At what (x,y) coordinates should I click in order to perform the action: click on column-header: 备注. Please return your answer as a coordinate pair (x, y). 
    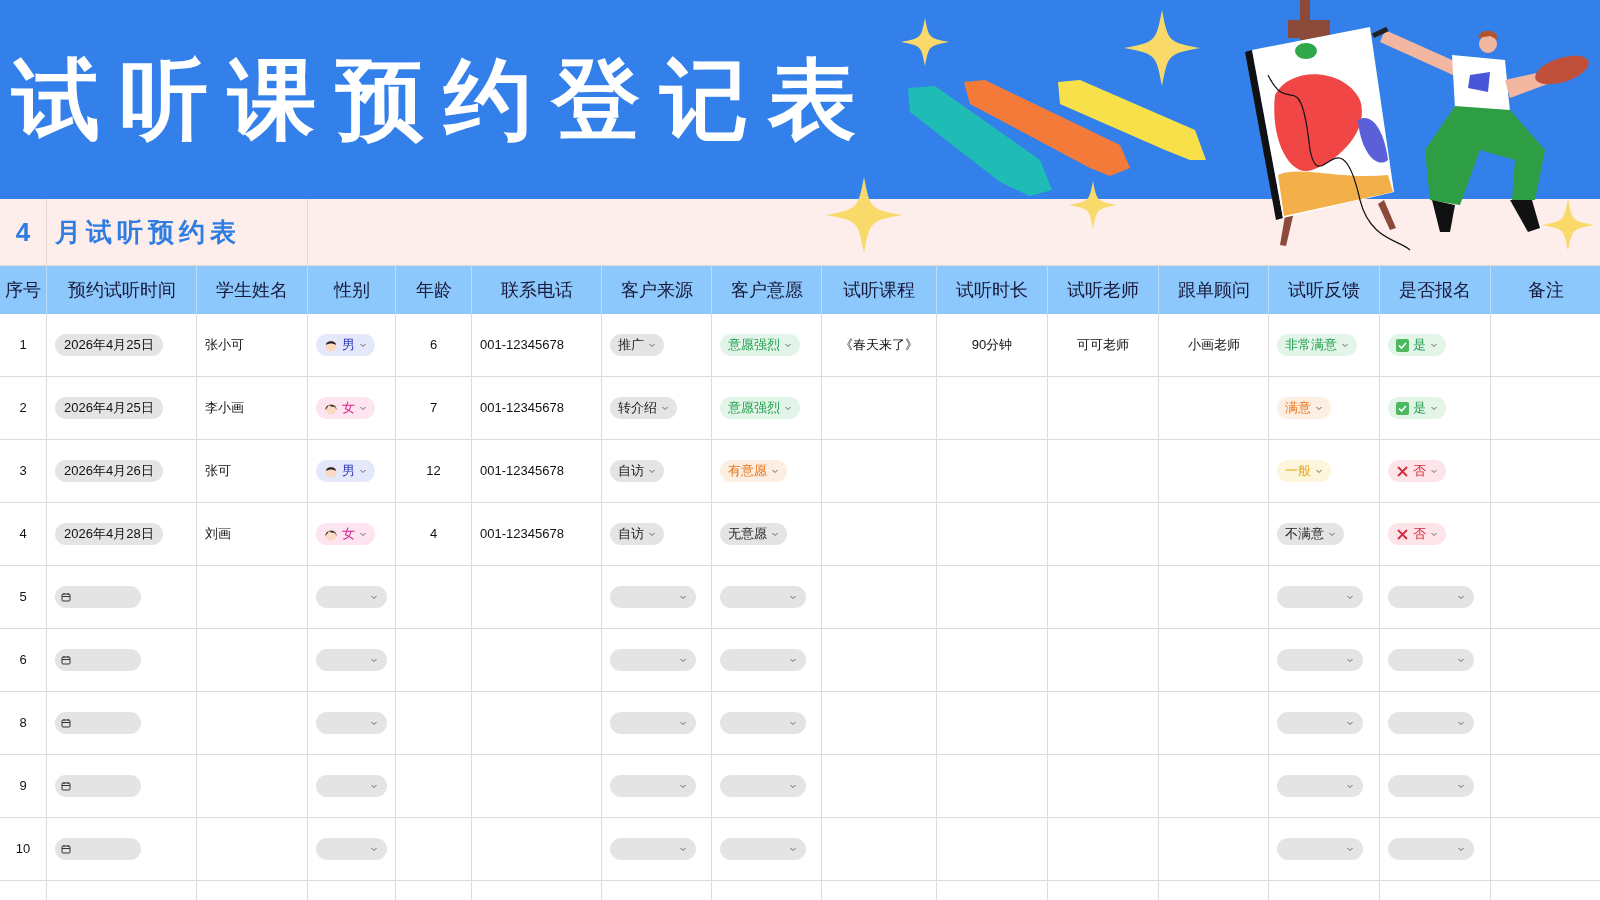
    Looking at the image, I should click on (1545, 290).